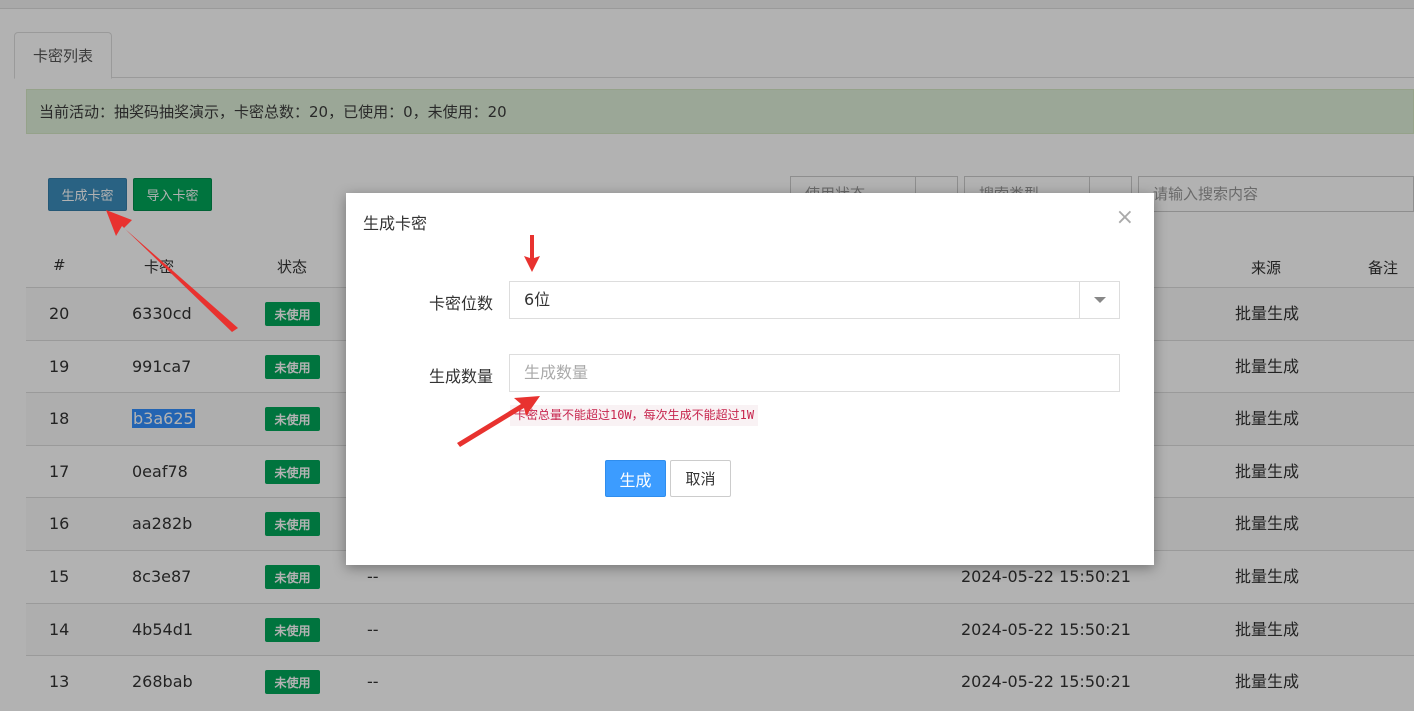  What do you see at coordinates (814, 300) in the screenshot?
I see `card-length-select: 6位` at bounding box center [814, 300].